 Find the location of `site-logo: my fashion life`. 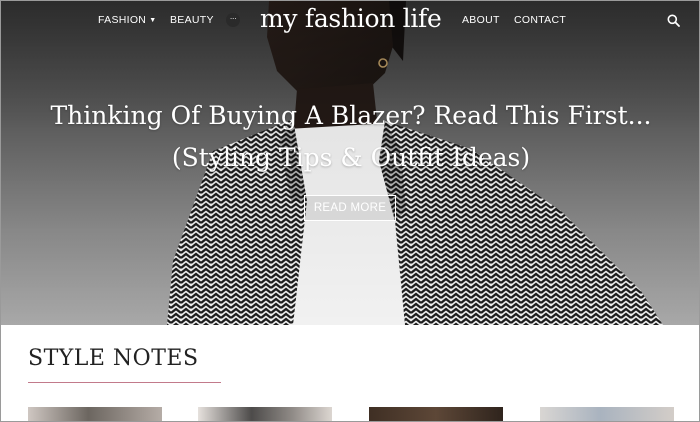

site-logo: my fashion life is located at coordinates (351, 18).